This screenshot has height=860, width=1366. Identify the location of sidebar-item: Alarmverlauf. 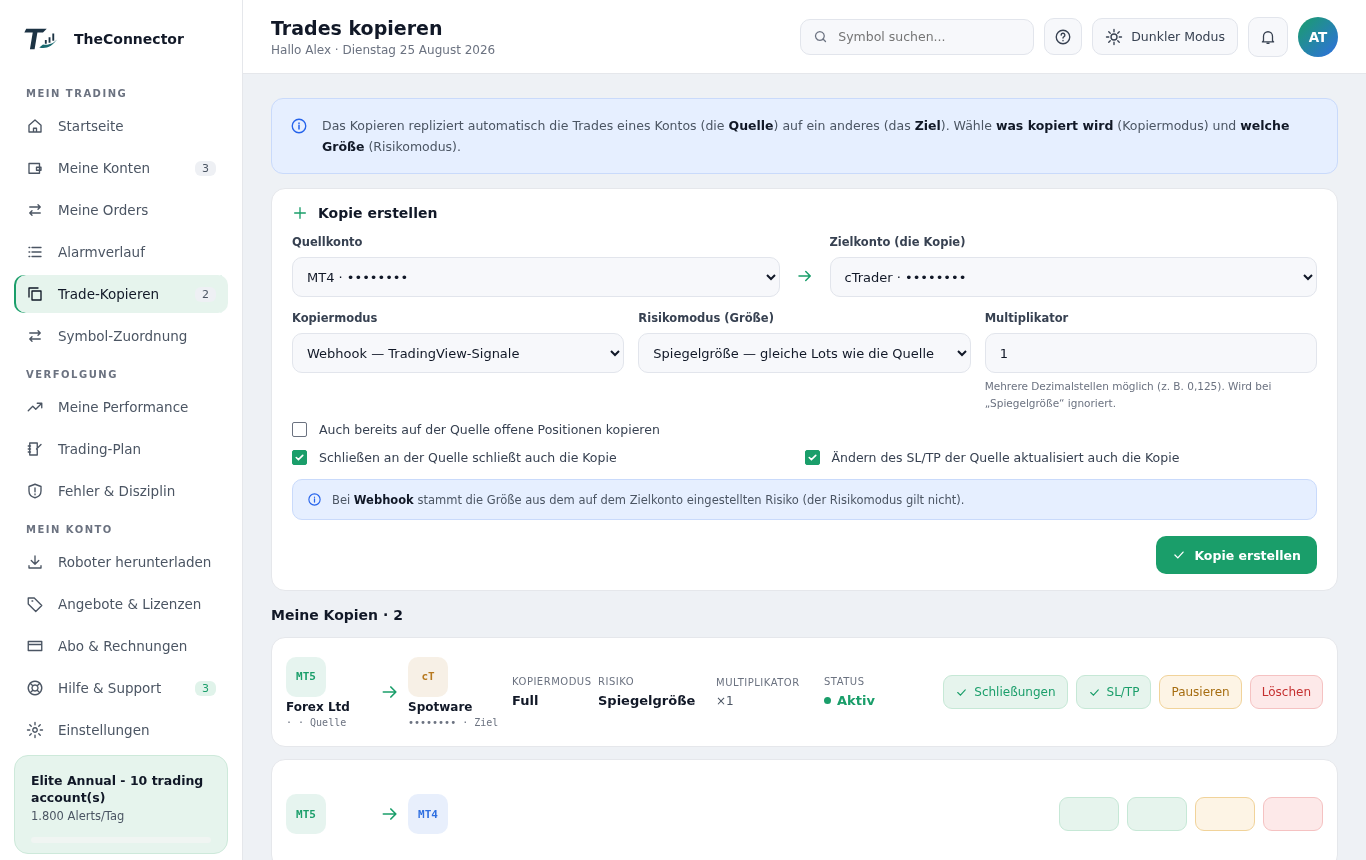
(121, 252).